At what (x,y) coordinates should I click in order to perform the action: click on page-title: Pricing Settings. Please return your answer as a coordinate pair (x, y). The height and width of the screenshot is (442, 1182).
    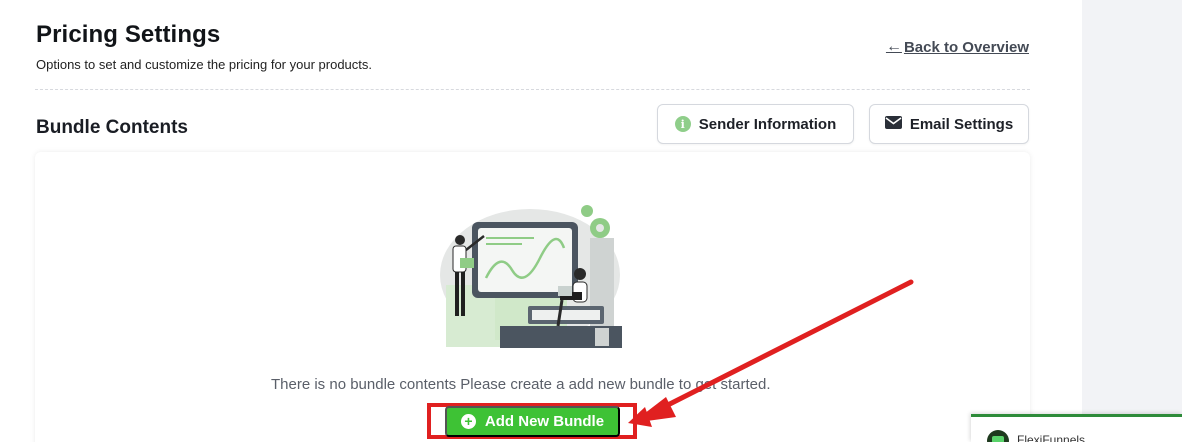
    Looking at the image, I should click on (128, 34).